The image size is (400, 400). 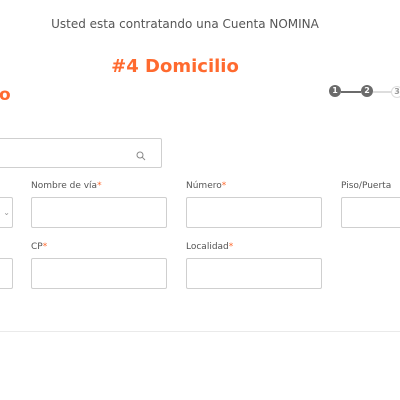 What do you see at coordinates (395, 92) in the screenshot?
I see `step-3: 3` at bounding box center [395, 92].